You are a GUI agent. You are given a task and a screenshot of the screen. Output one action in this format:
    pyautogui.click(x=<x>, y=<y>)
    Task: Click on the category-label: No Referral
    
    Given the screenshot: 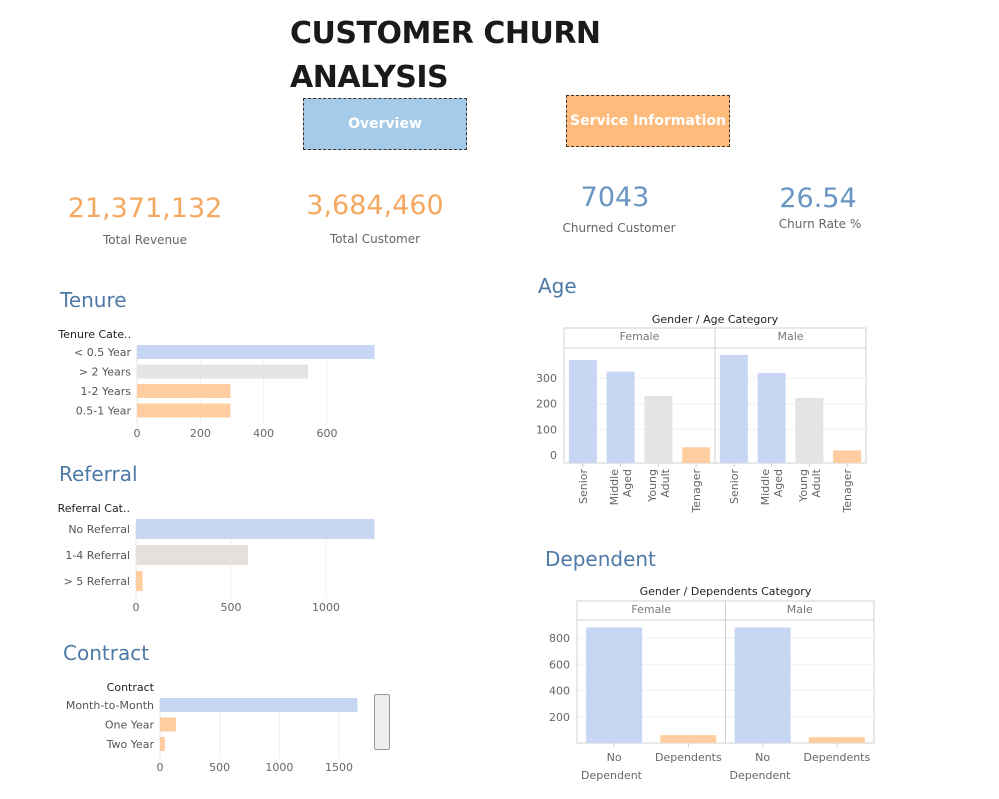 What is the action you would take?
    pyautogui.click(x=99, y=529)
    